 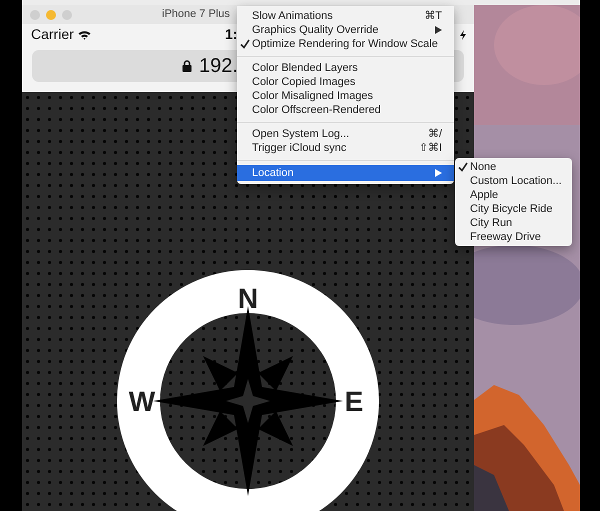 What do you see at coordinates (142, 401) in the screenshot?
I see `compass-label: W` at bounding box center [142, 401].